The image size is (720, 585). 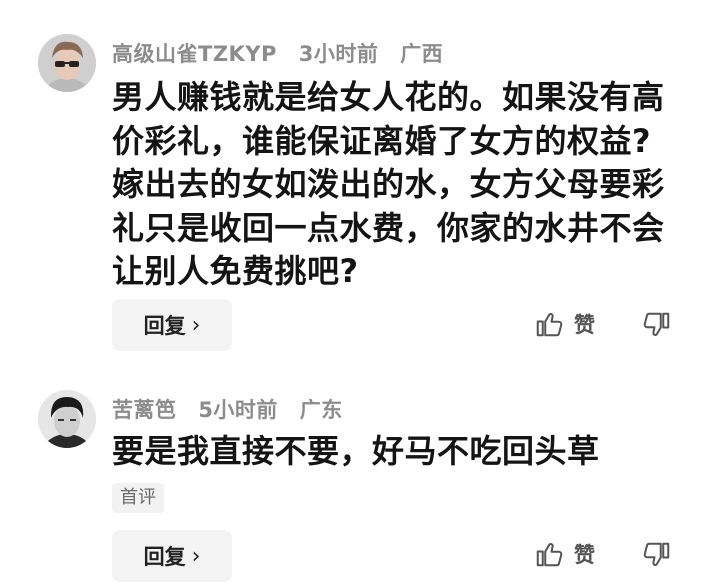 What do you see at coordinates (194, 54) in the screenshot?
I see `username: 高级山雀TZKYP` at bounding box center [194, 54].